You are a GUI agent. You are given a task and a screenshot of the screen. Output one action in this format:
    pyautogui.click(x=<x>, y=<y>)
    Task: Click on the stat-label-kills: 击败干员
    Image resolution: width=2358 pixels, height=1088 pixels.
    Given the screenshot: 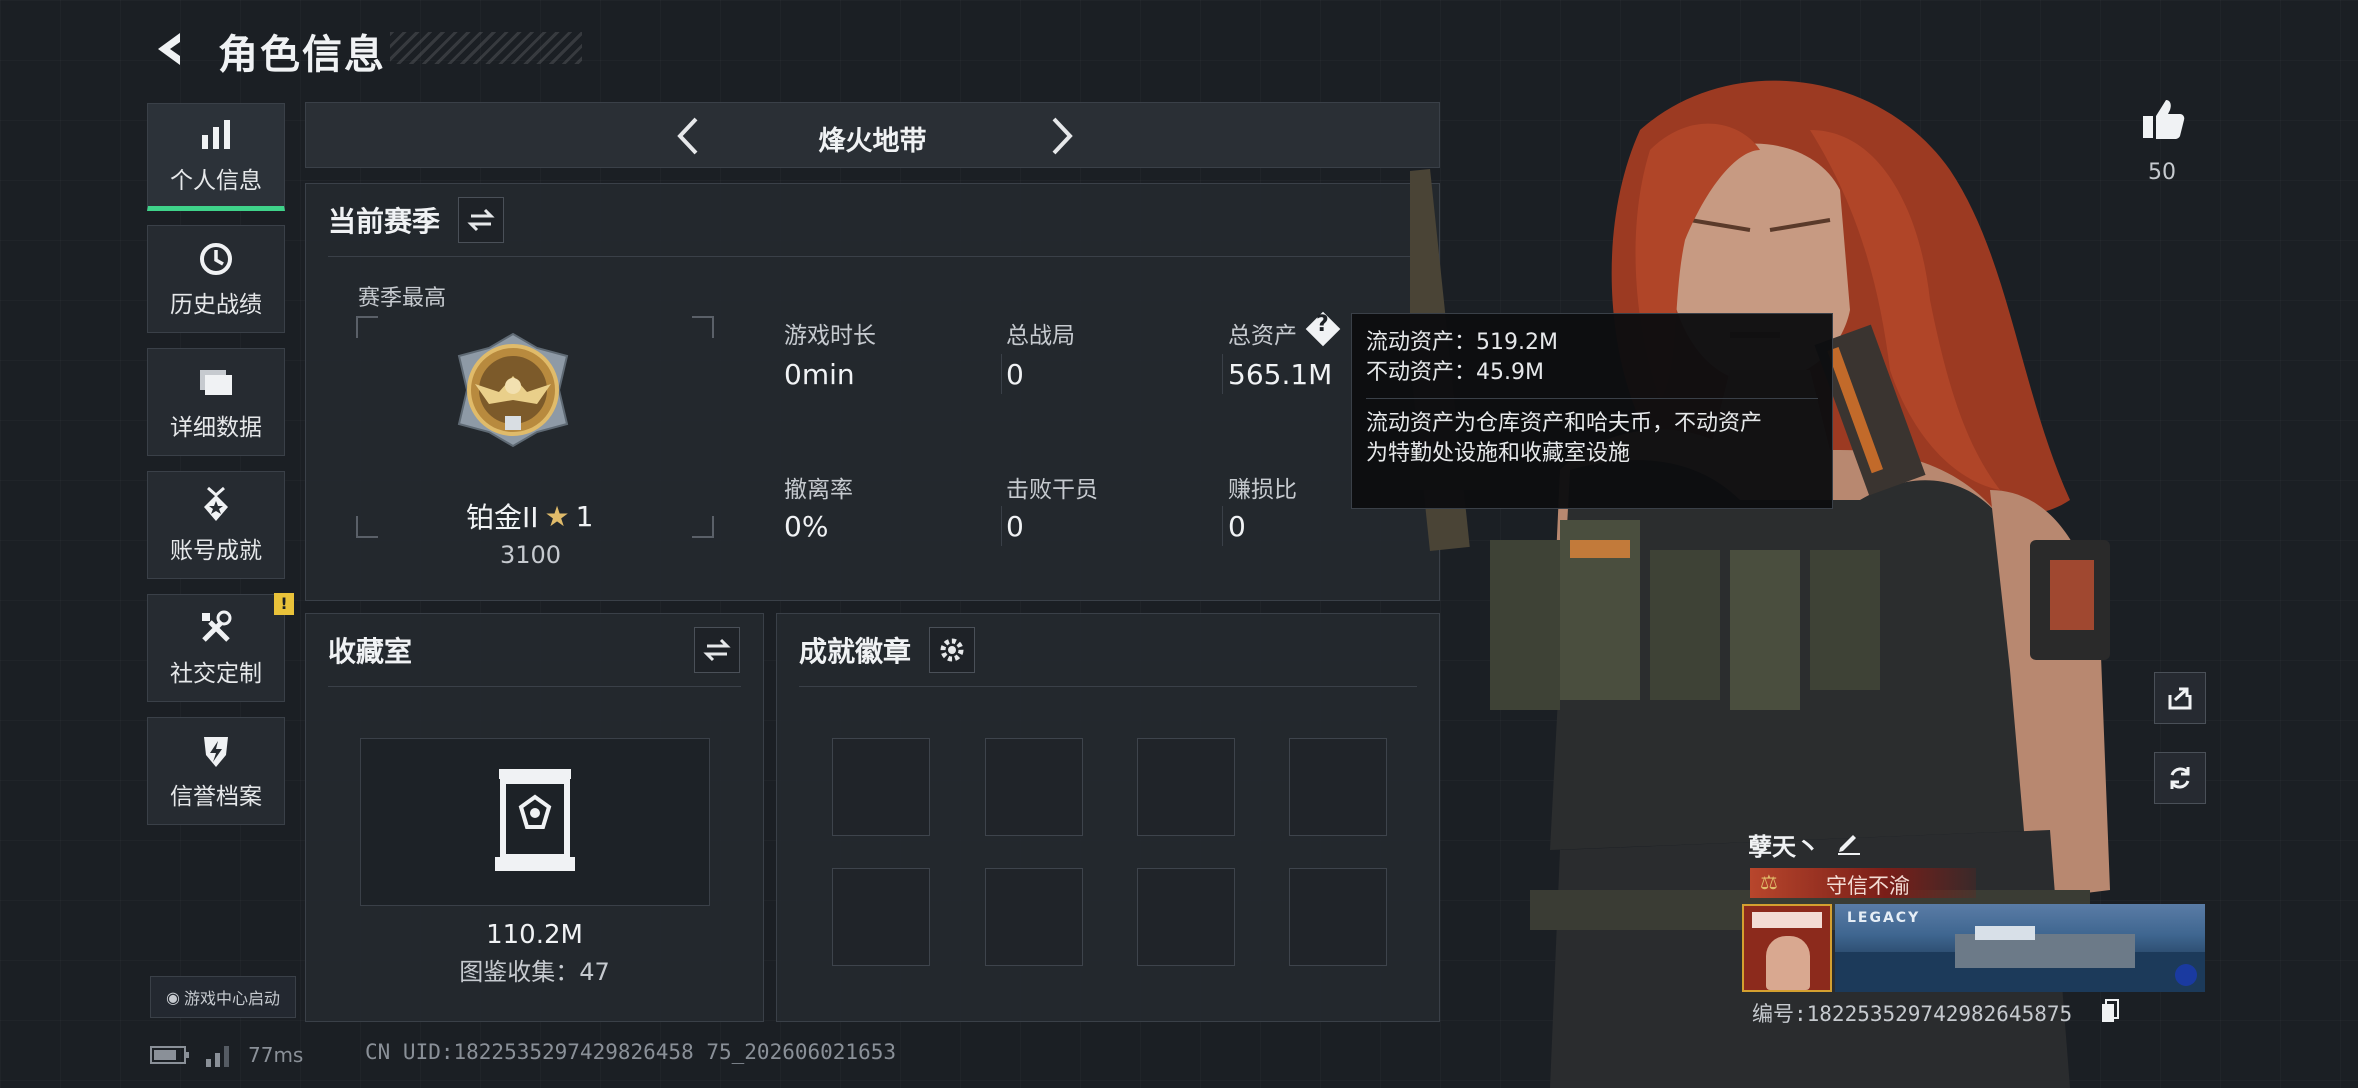 What is the action you would take?
    pyautogui.click(x=1052, y=490)
    